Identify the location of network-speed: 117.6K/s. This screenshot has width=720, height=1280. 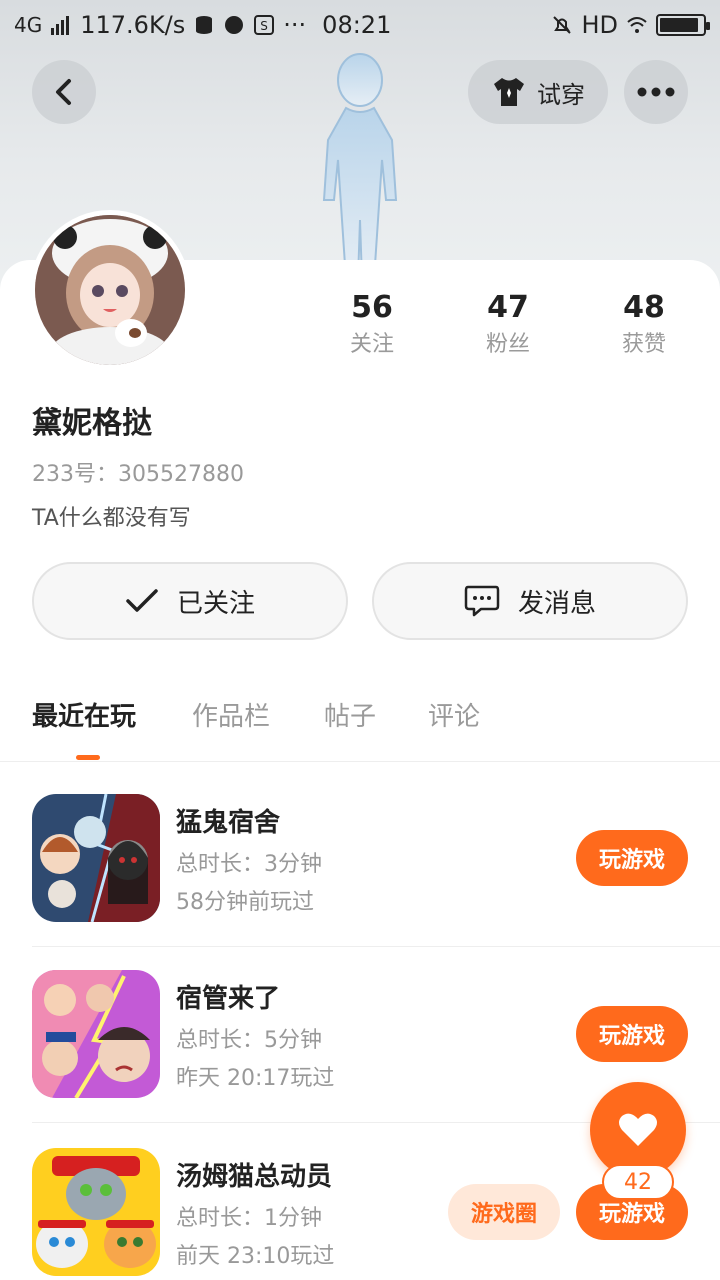
(133, 25).